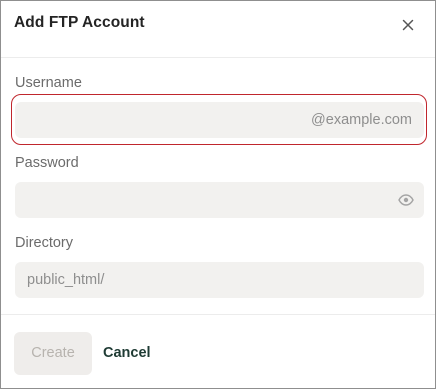 The image size is (436, 389). I want to click on close-icon, so click(408, 25).